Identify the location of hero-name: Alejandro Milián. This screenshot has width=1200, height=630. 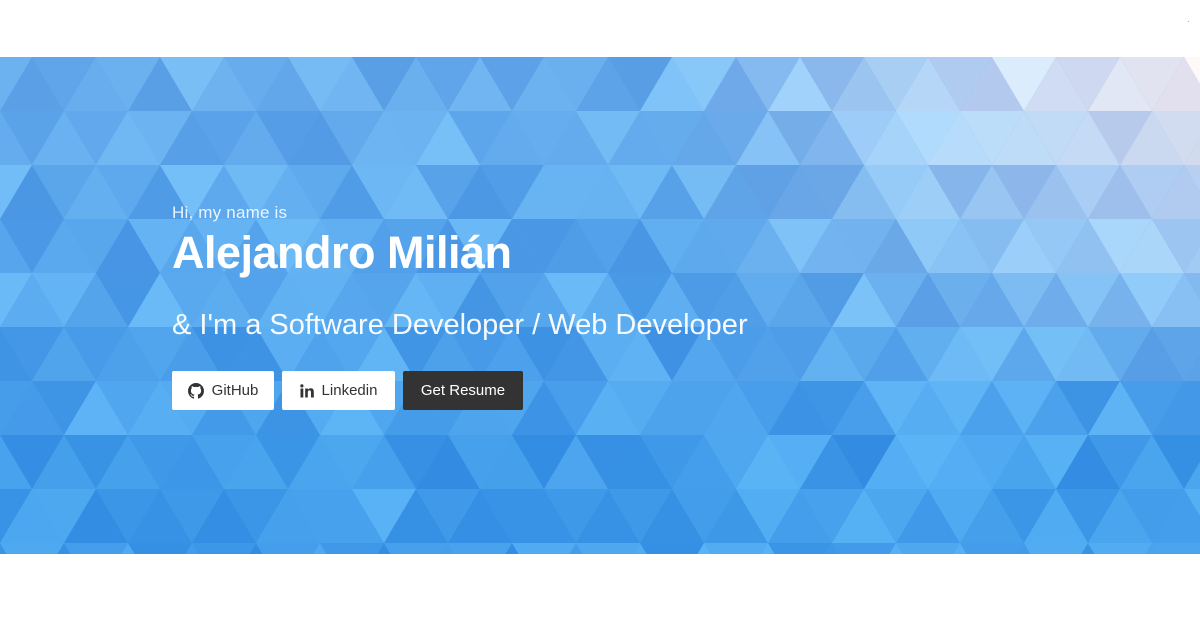
(342, 252).